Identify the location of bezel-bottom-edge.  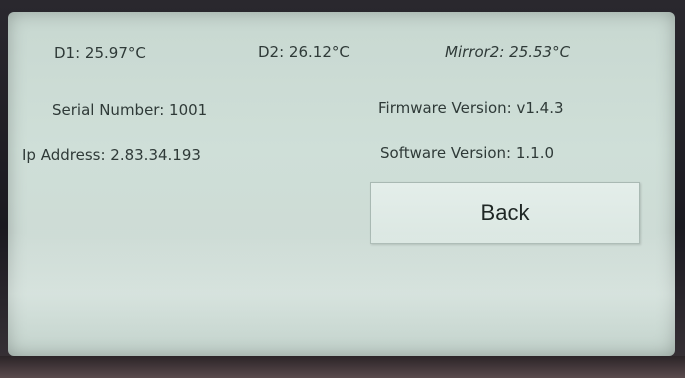
(342, 367).